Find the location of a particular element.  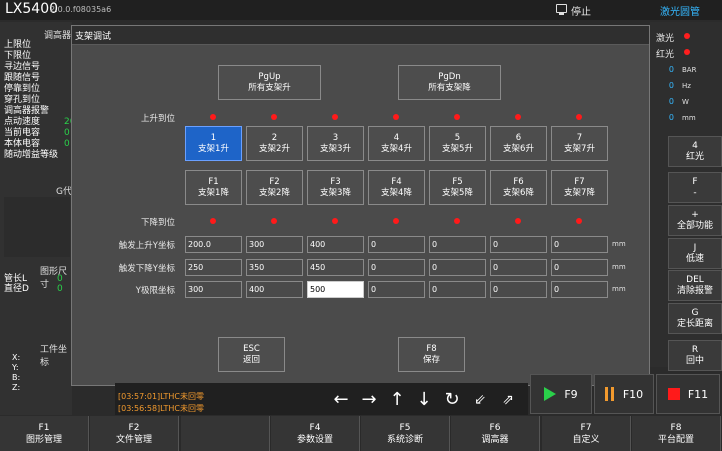

coordinate-input: 500 is located at coordinates (335, 289).